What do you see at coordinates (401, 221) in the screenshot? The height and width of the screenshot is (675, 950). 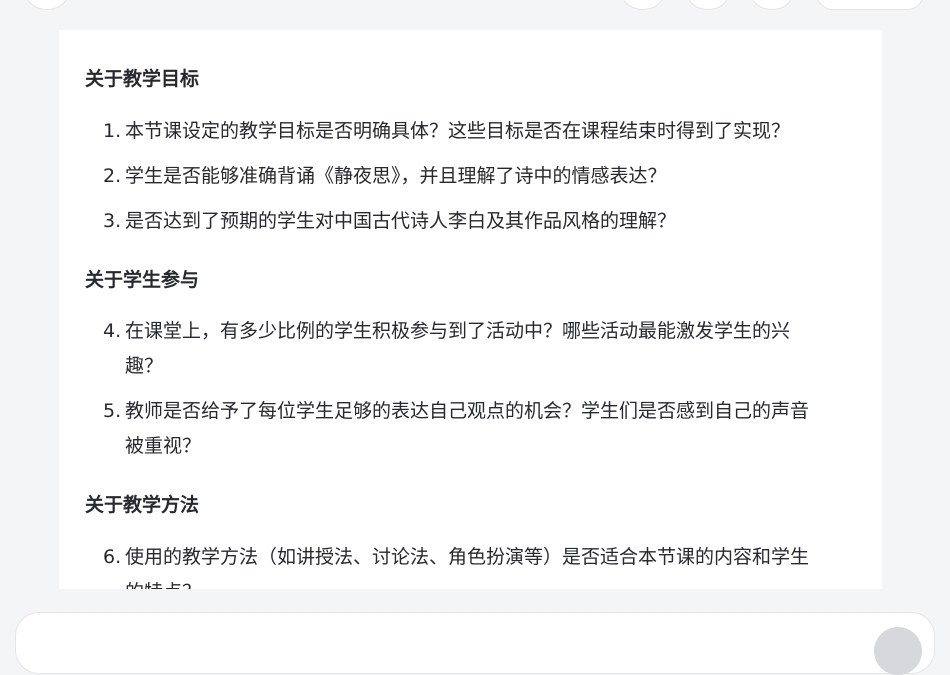 I see `list-text: 是否达到了预期的学生对中国古代诗人李白及其作品风格的理解？` at bounding box center [401, 221].